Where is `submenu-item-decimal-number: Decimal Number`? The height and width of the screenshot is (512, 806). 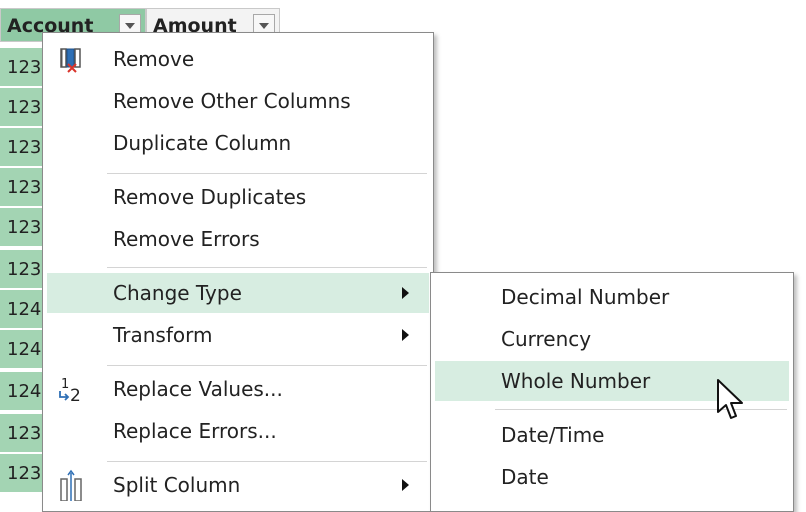 submenu-item-decimal-number: Decimal Number is located at coordinates (612, 297).